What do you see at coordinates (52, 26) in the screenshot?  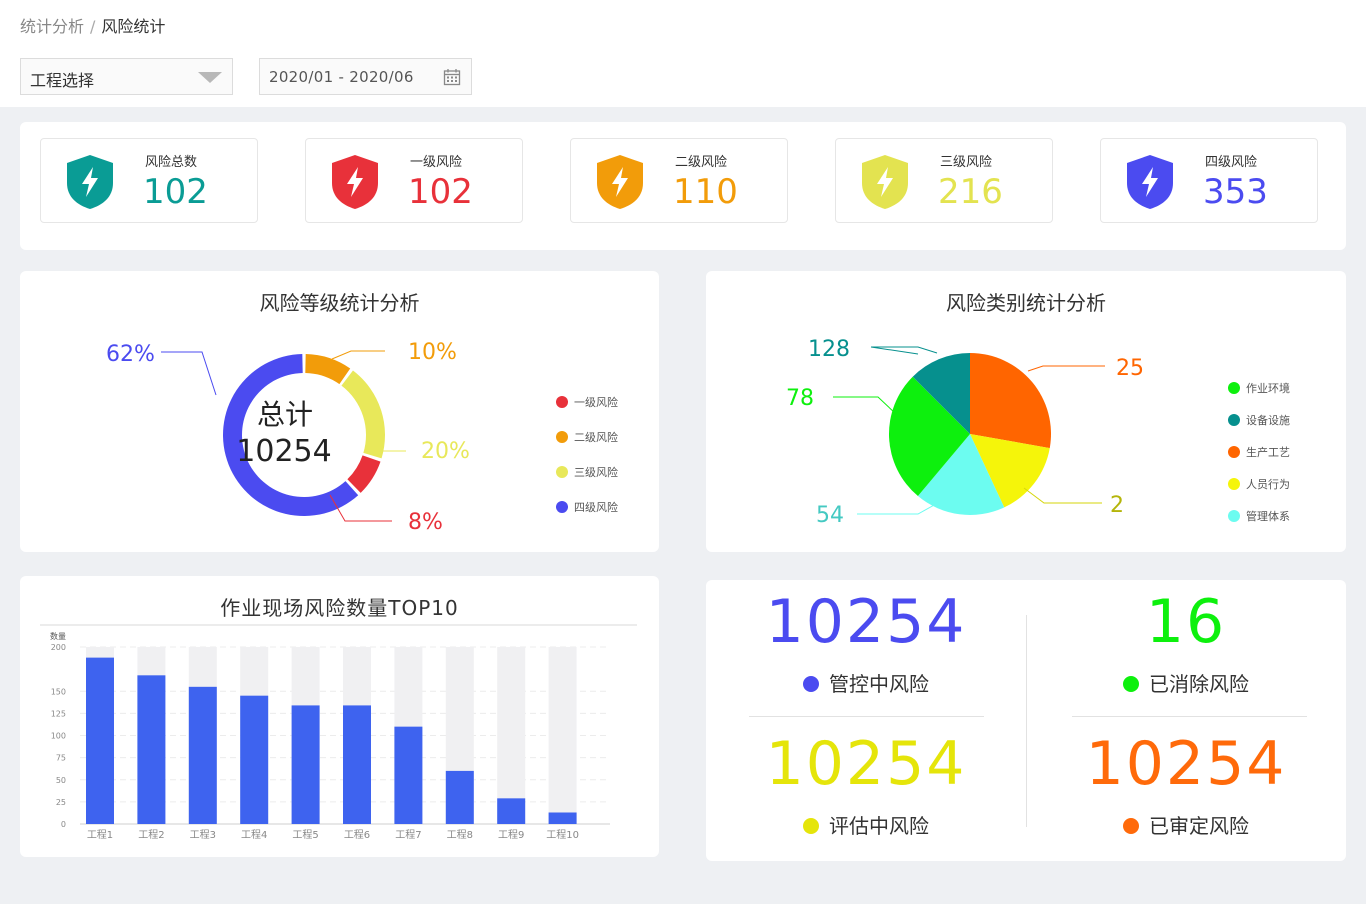 I see `breadcrumb-parent: 统计分析` at bounding box center [52, 26].